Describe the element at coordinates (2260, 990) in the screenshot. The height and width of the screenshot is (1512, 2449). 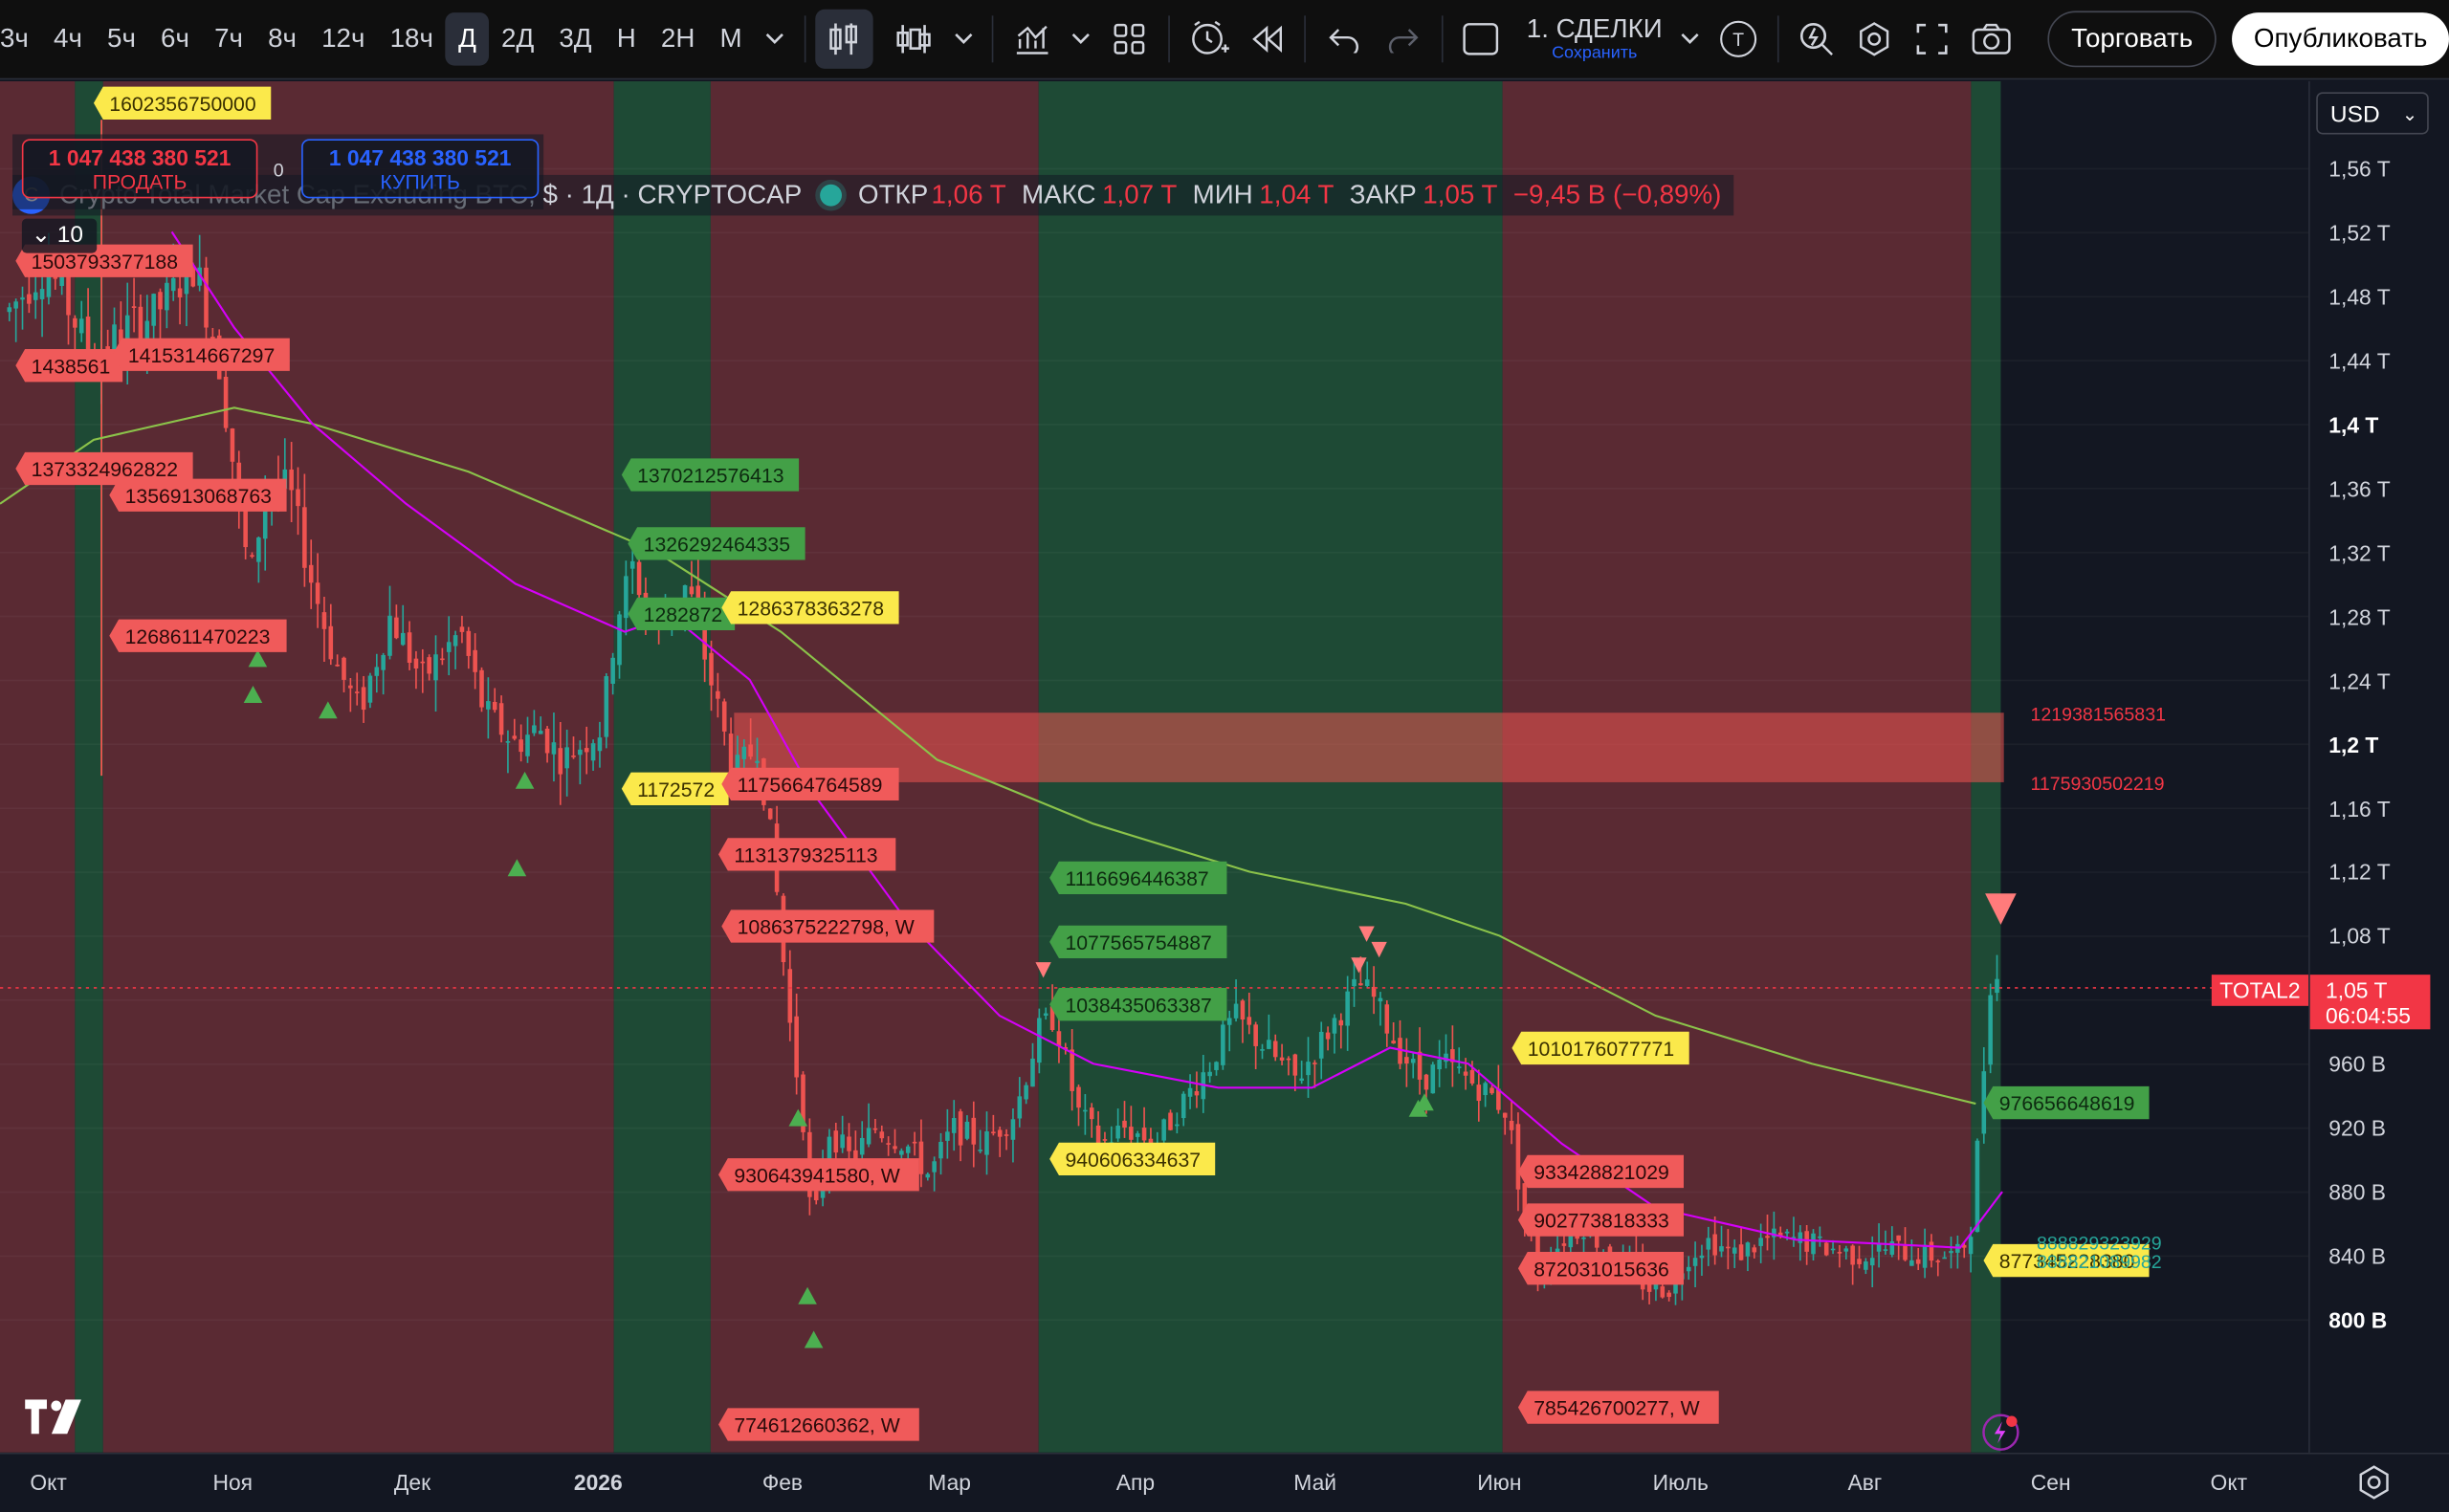
I see `symbol-price-tag: TOTAL2` at that location.